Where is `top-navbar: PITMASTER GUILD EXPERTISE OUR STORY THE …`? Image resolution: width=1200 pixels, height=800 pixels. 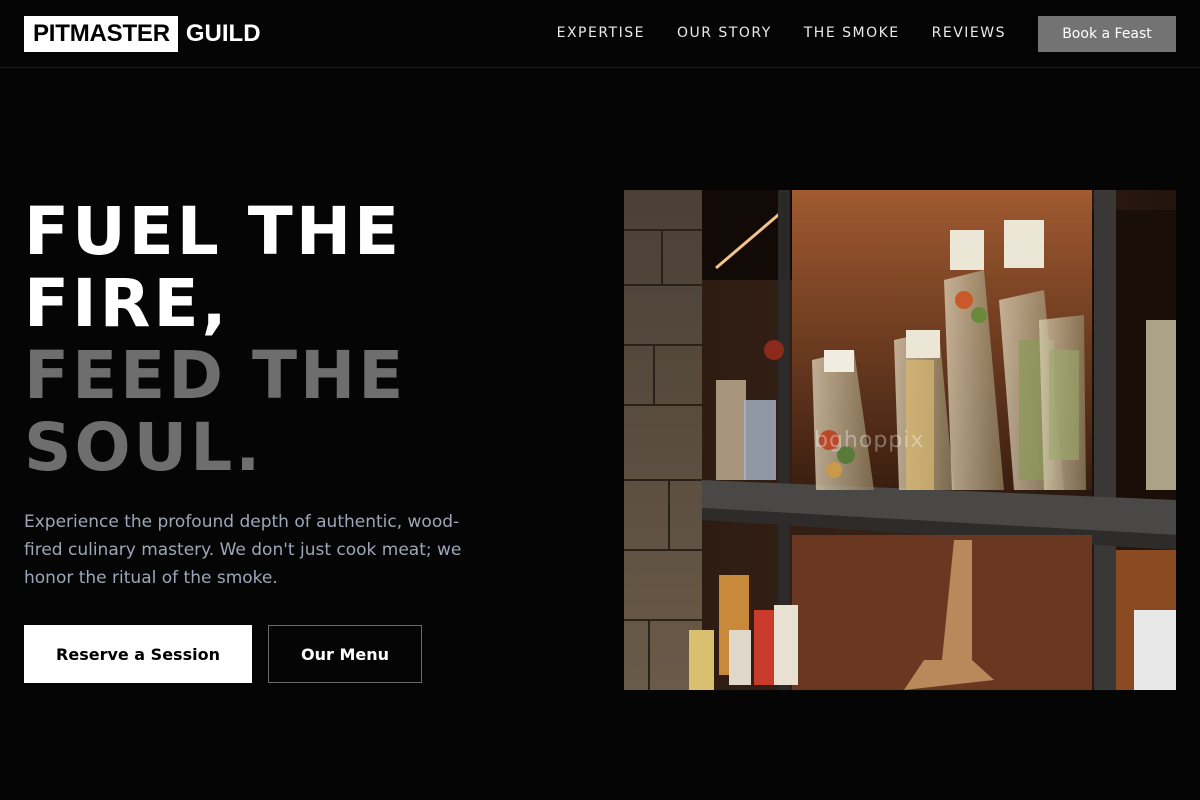 top-navbar: PITMASTER GUILD EXPERTISE OUR STORY THE … is located at coordinates (600, 34).